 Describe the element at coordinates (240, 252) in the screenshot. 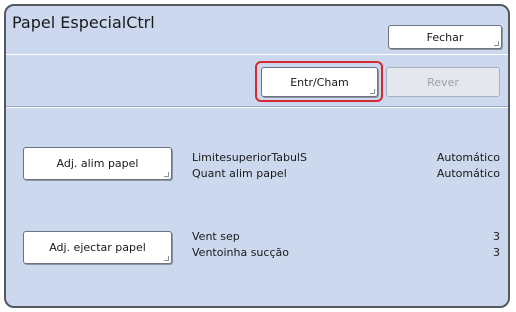

I see `suction-fan-label: Ventoinha sucção` at that location.